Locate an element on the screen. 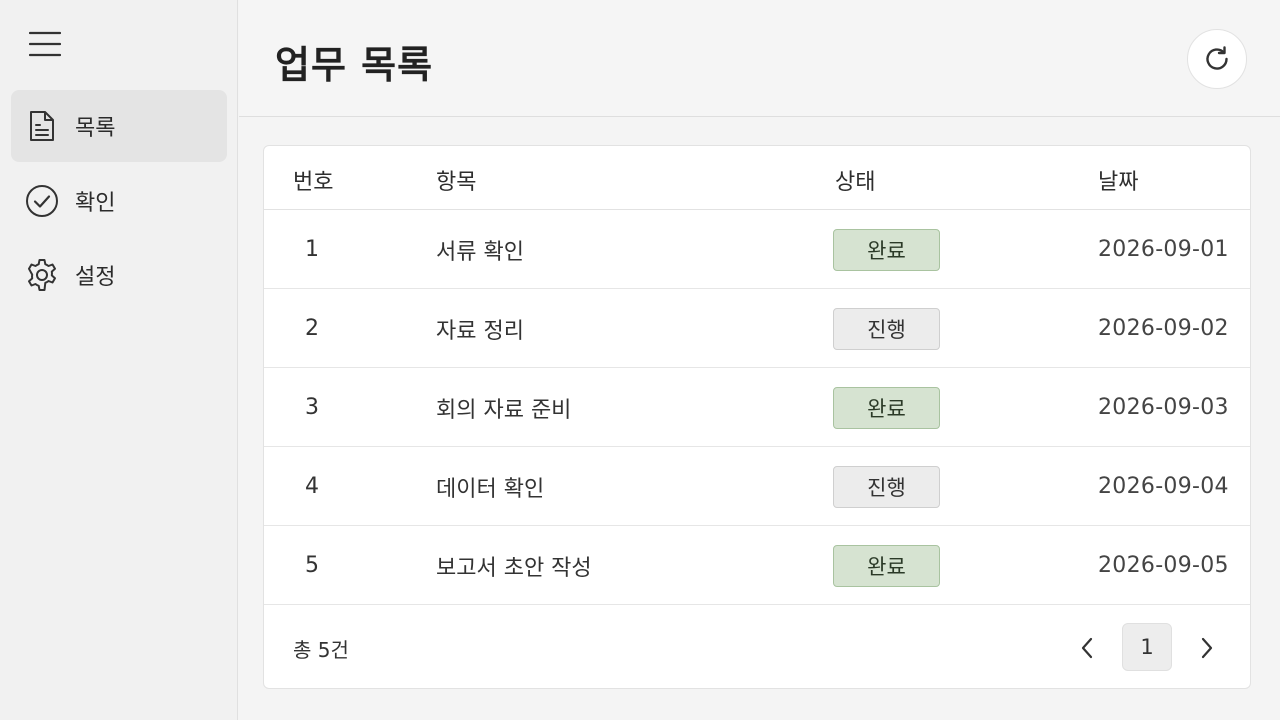  row-item: 보고서 초안 작성 is located at coordinates (514, 568).